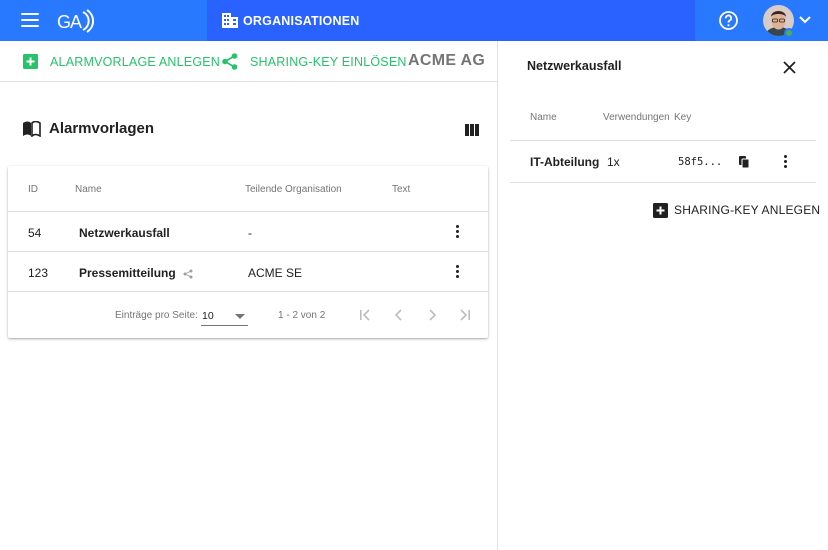 Image resolution: width=828 pixels, height=550 pixels. What do you see at coordinates (414, 20) in the screenshot?
I see `top-app-bar: G A ORGANISATIONEN` at bounding box center [414, 20].